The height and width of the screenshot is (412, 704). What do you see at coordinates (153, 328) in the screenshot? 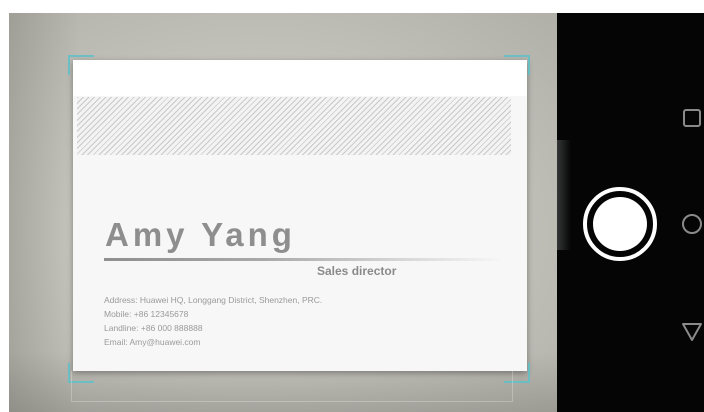
I see `card-landline: Landline: +86 000 888888` at bounding box center [153, 328].